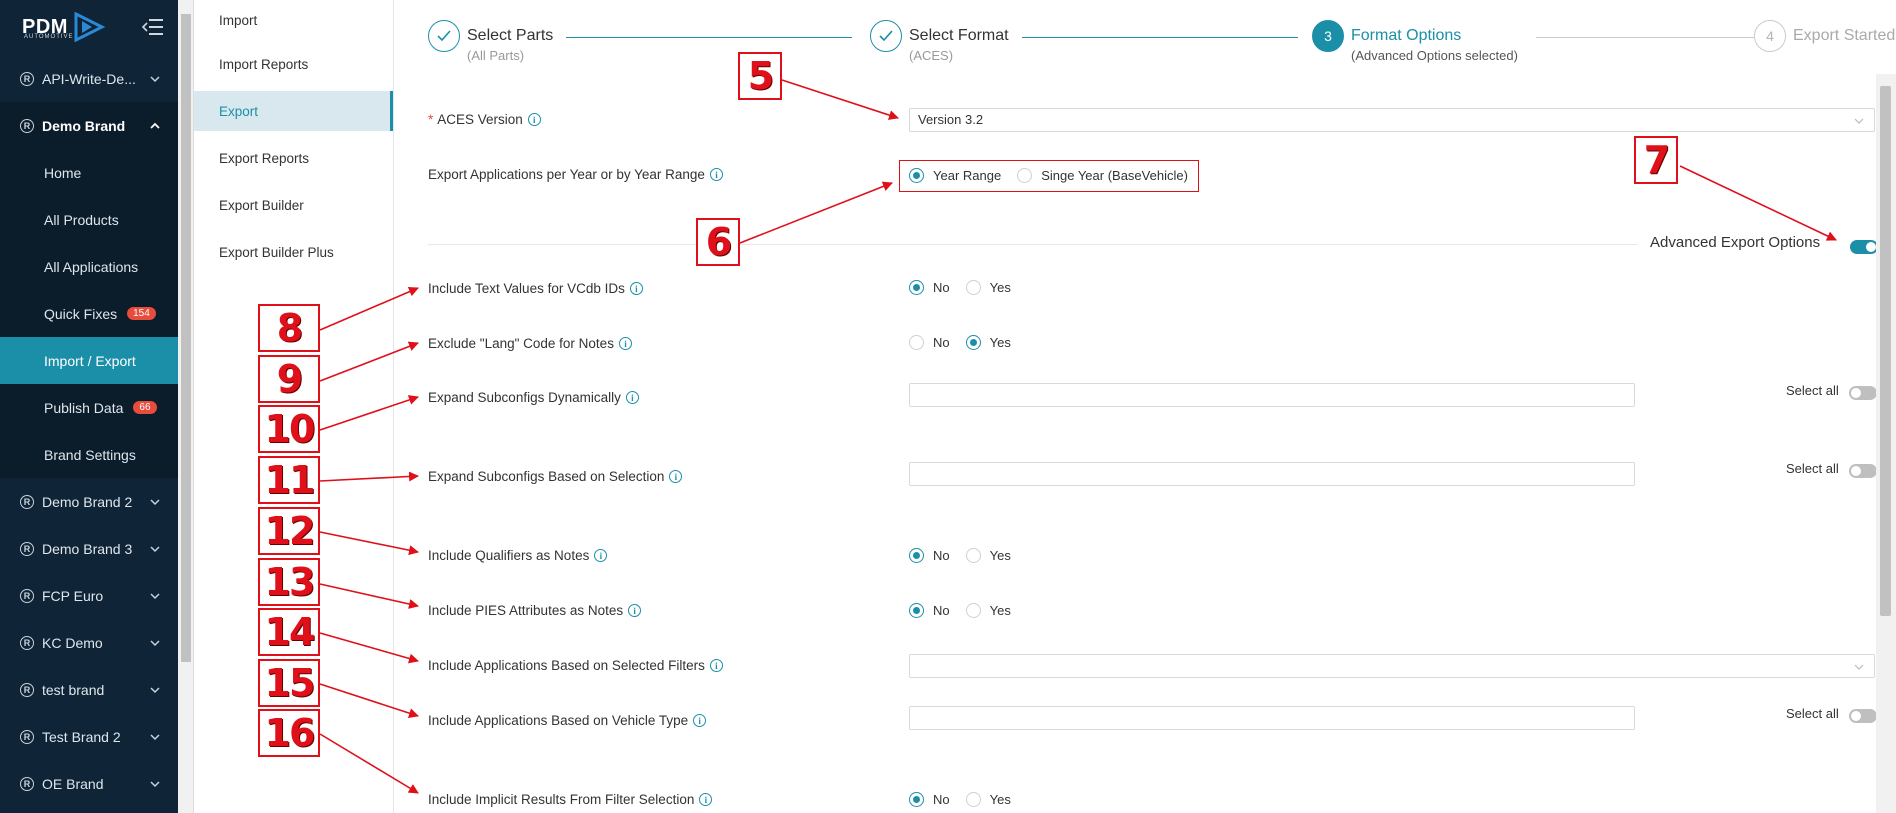  What do you see at coordinates (89, 454) in the screenshot?
I see `sidebar-item-brand-settings: Brand Settings` at bounding box center [89, 454].